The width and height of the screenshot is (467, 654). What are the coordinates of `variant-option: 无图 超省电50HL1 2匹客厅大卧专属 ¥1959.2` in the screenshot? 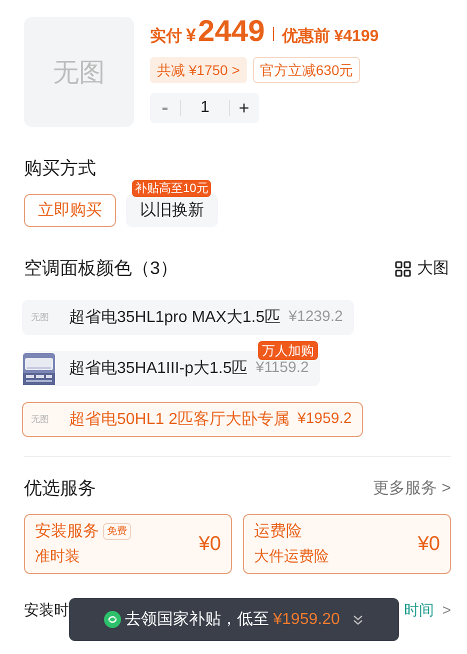 It's located at (192, 419).